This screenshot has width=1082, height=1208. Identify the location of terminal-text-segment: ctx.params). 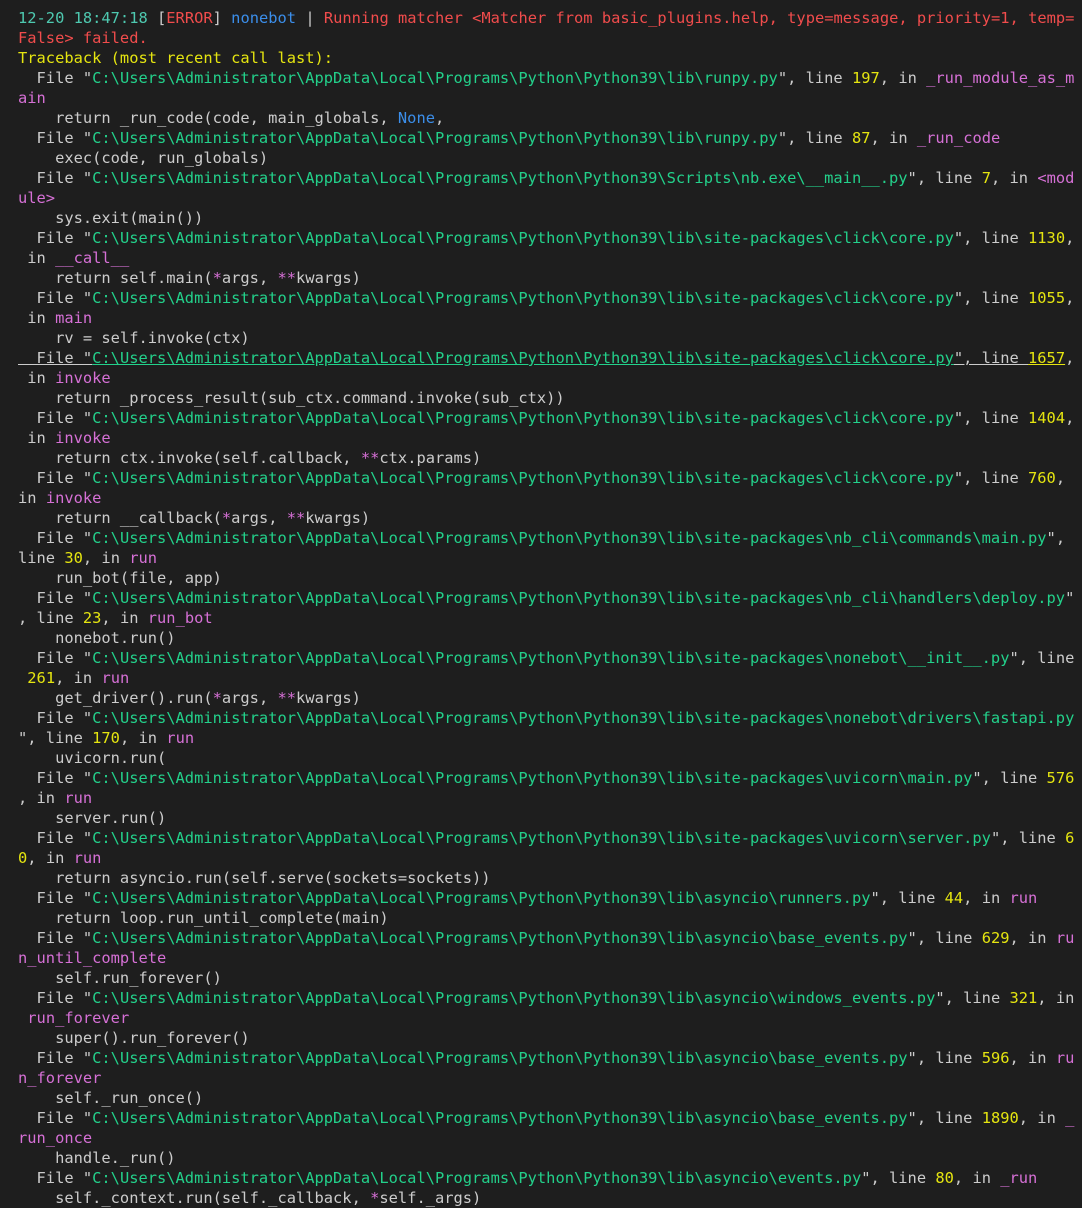
(430, 458).